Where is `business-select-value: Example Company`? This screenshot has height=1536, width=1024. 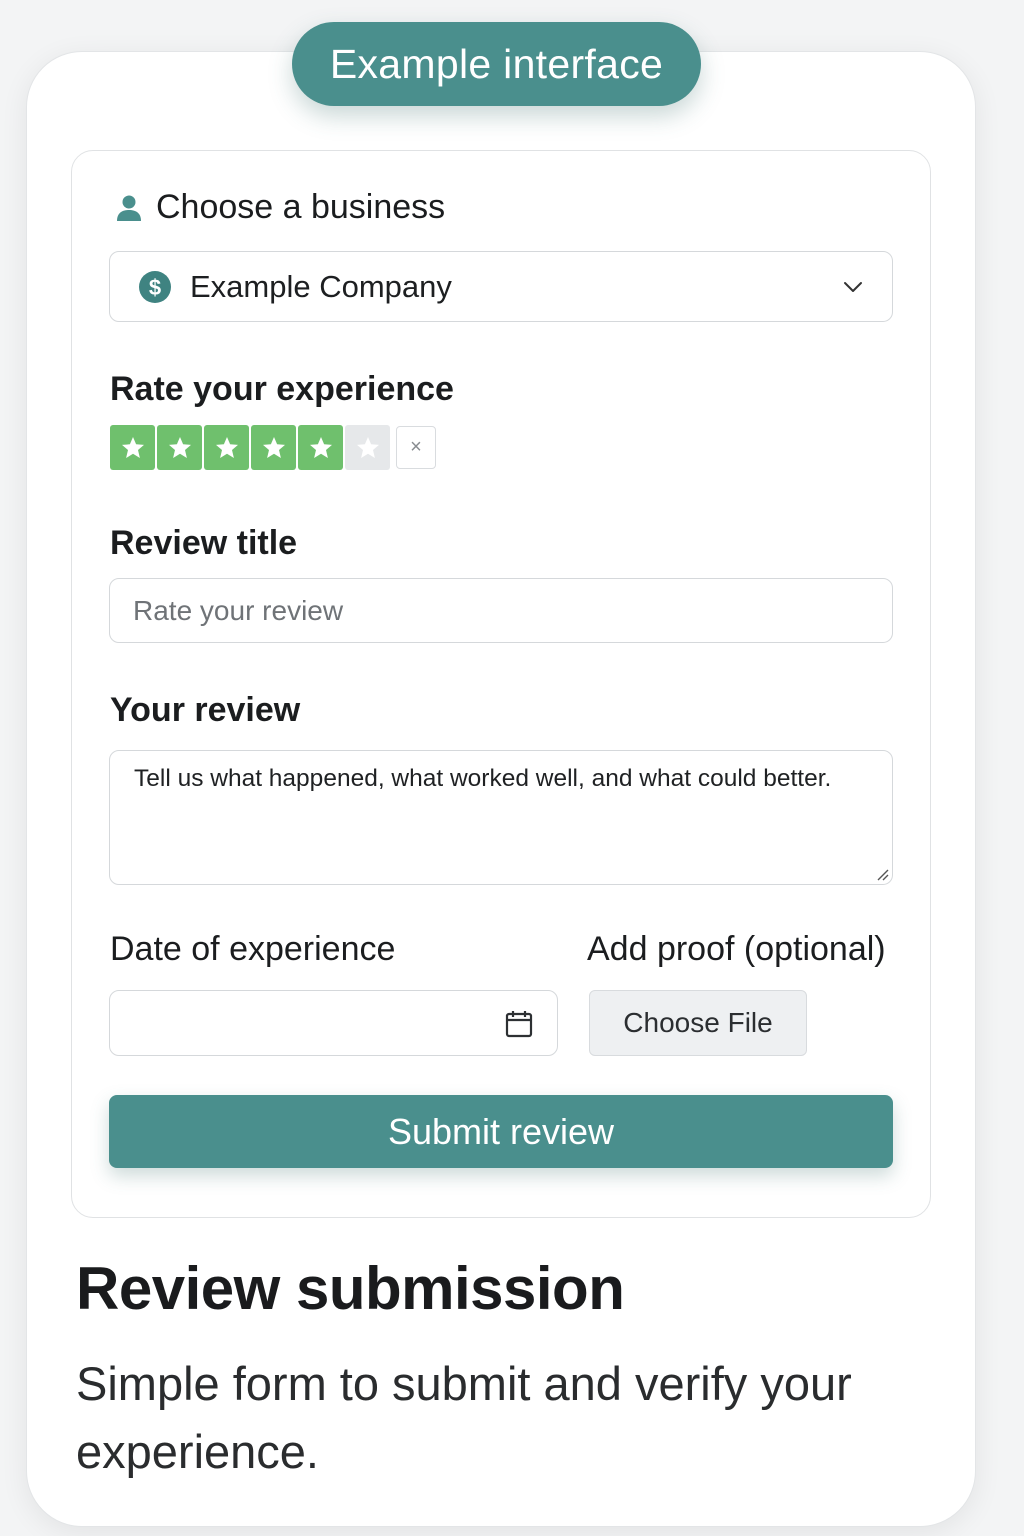
business-select-value: Example Company is located at coordinates (321, 286).